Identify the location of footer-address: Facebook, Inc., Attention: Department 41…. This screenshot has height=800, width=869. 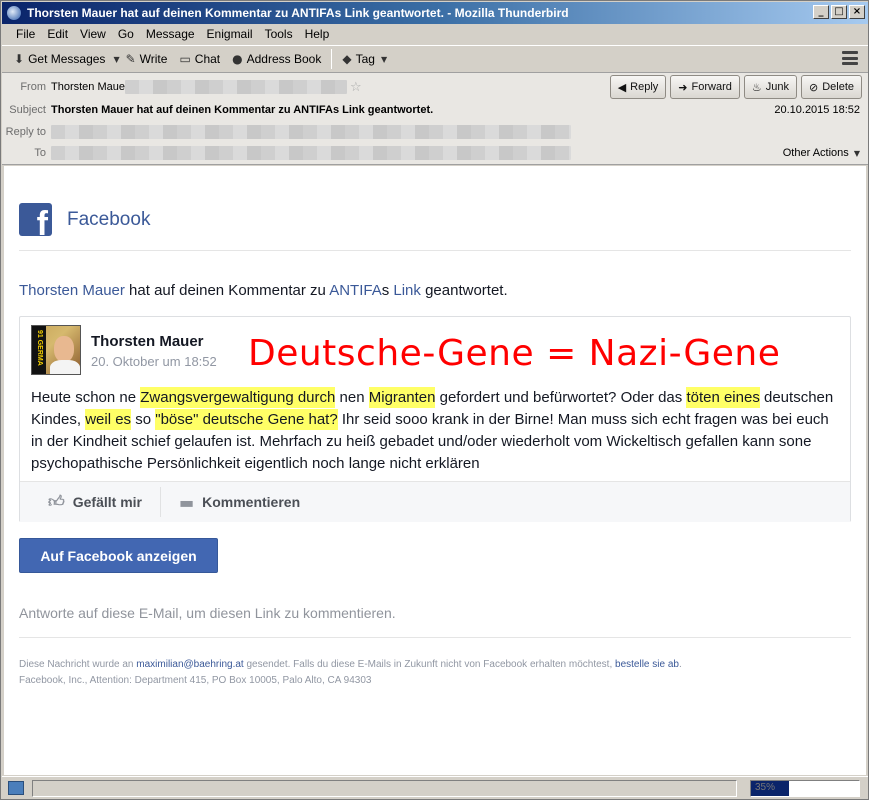
(195, 680).